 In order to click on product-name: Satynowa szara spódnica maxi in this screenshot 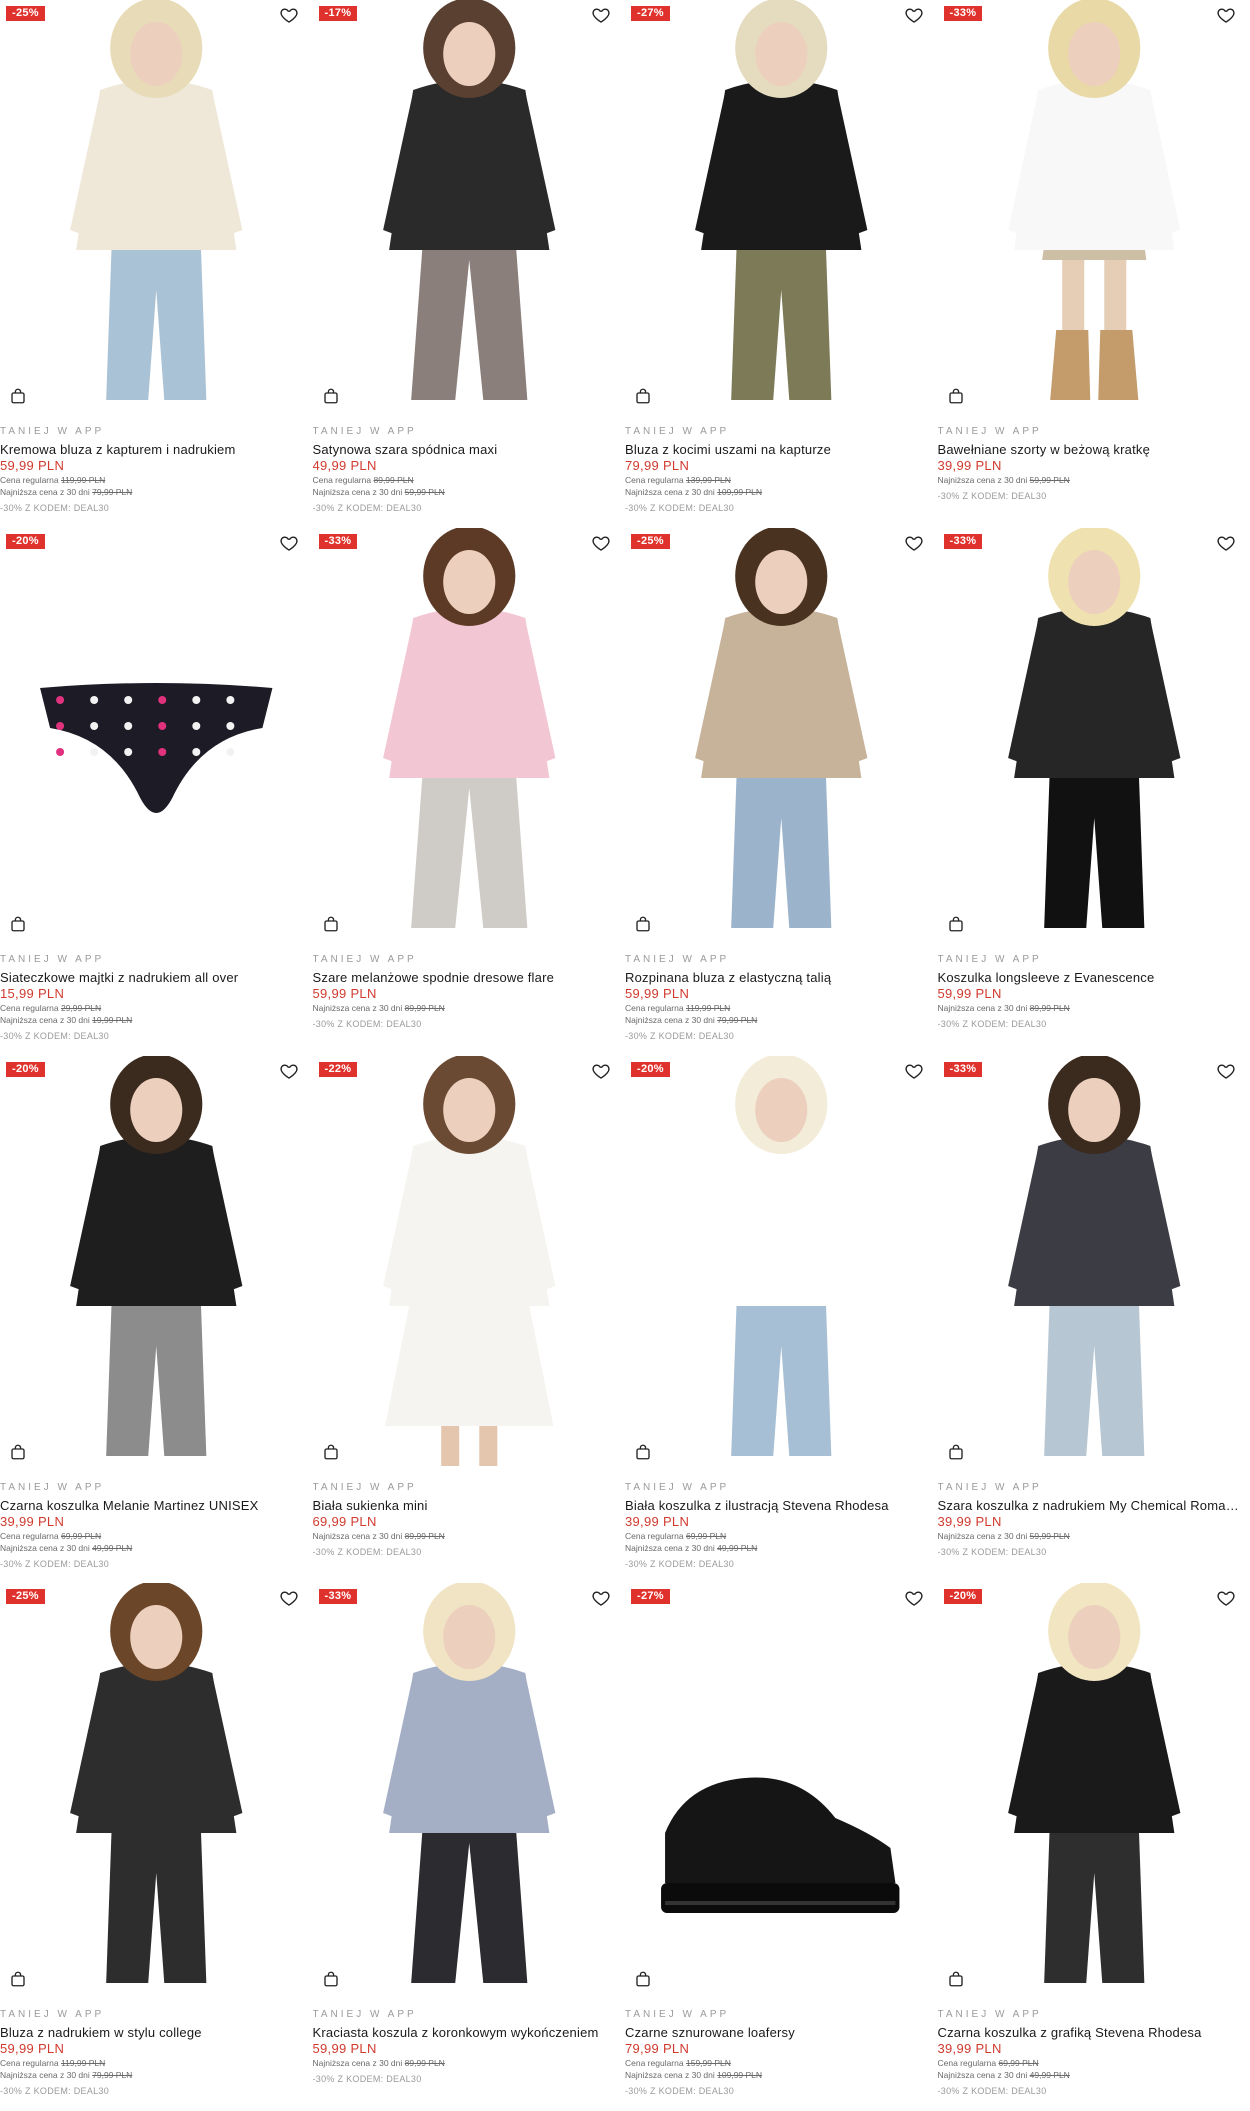, I will do `click(469, 449)`.